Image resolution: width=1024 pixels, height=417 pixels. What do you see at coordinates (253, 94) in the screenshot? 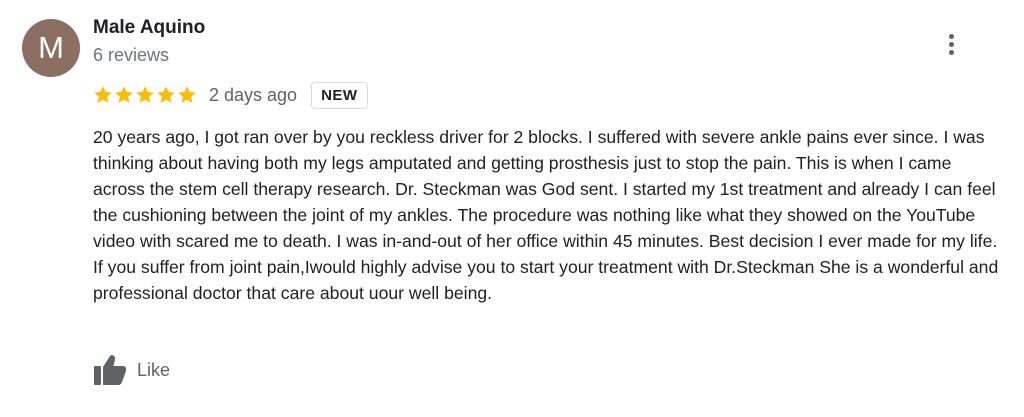
I see `review-date: 2 days ago` at bounding box center [253, 94].